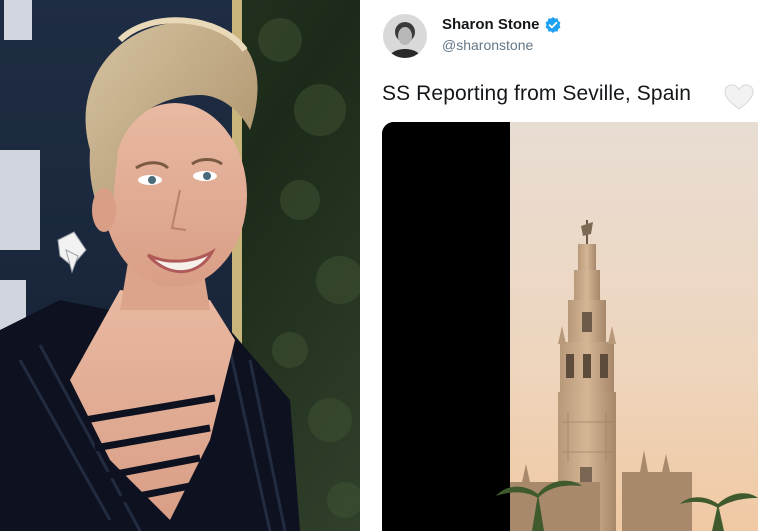 Image resolution: width=758 pixels, height=531 pixels. What do you see at coordinates (491, 24) in the screenshot?
I see `author-name: Sharon Stone` at bounding box center [491, 24].